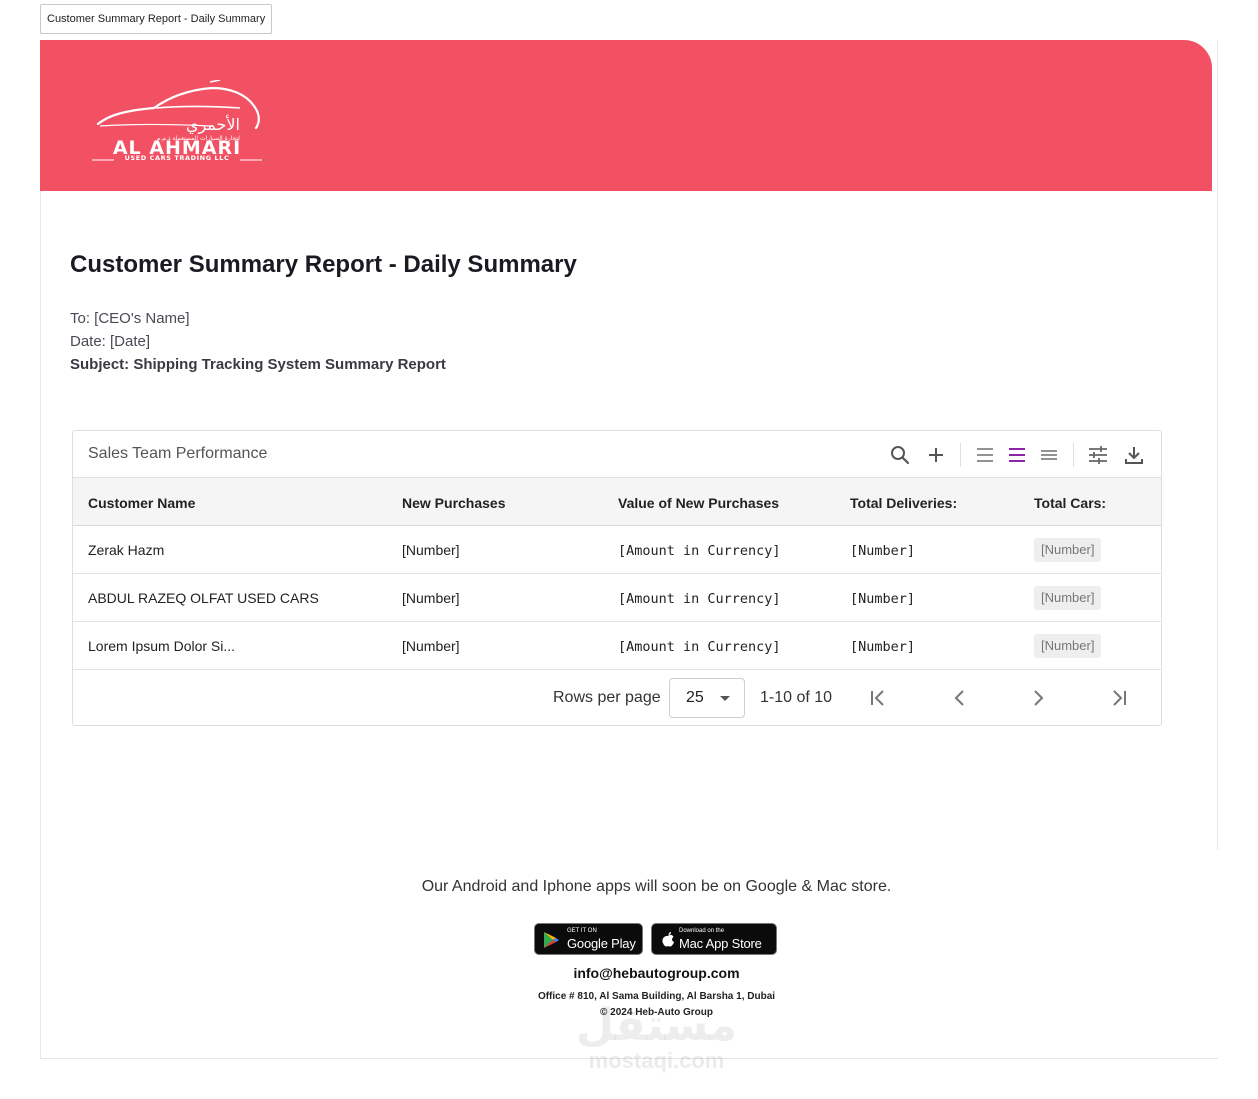 The image size is (1258, 1099). Describe the element at coordinates (141, 503) in the screenshot. I see `column-header-customer-name: Customer Name` at that location.